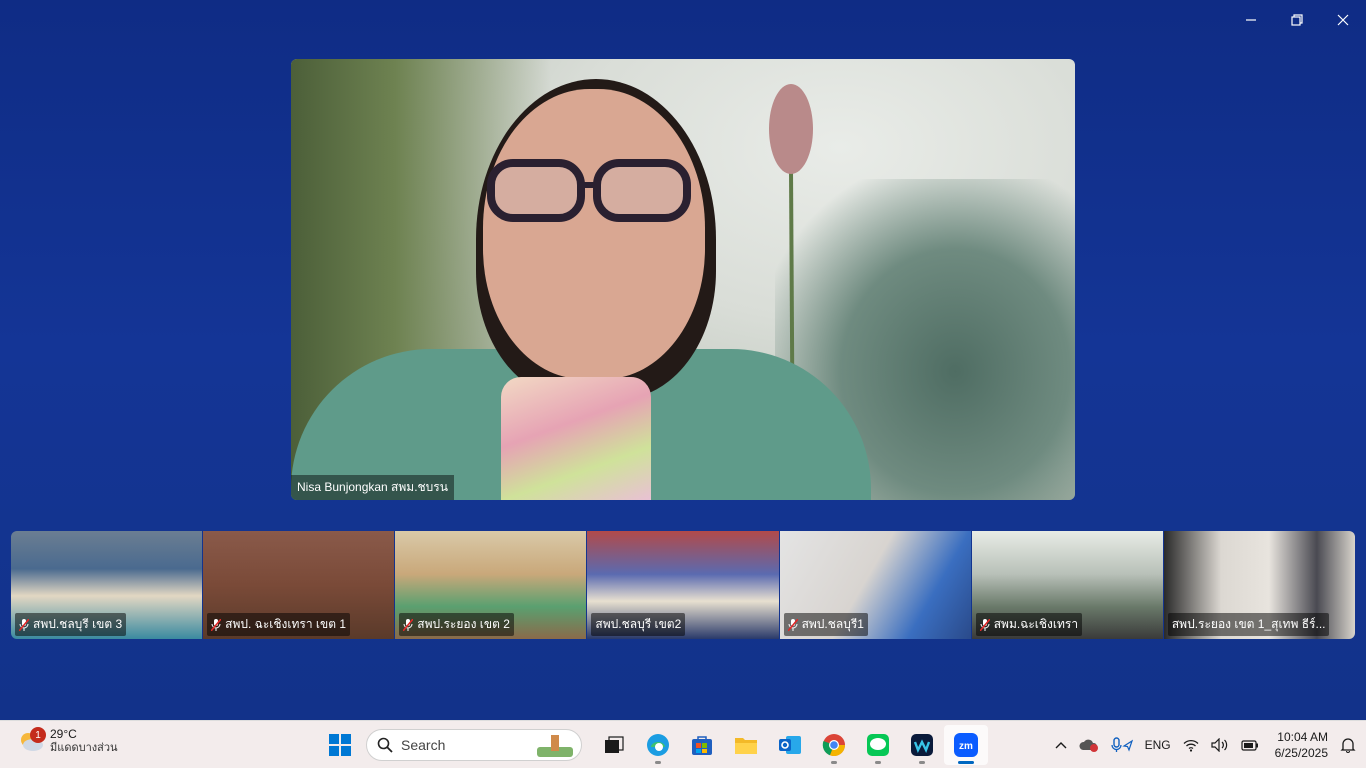  What do you see at coordinates (372, 487) in the screenshot?
I see `speaker-name-label: Nisa Bunjongkan สพม.ชบรน` at bounding box center [372, 487].